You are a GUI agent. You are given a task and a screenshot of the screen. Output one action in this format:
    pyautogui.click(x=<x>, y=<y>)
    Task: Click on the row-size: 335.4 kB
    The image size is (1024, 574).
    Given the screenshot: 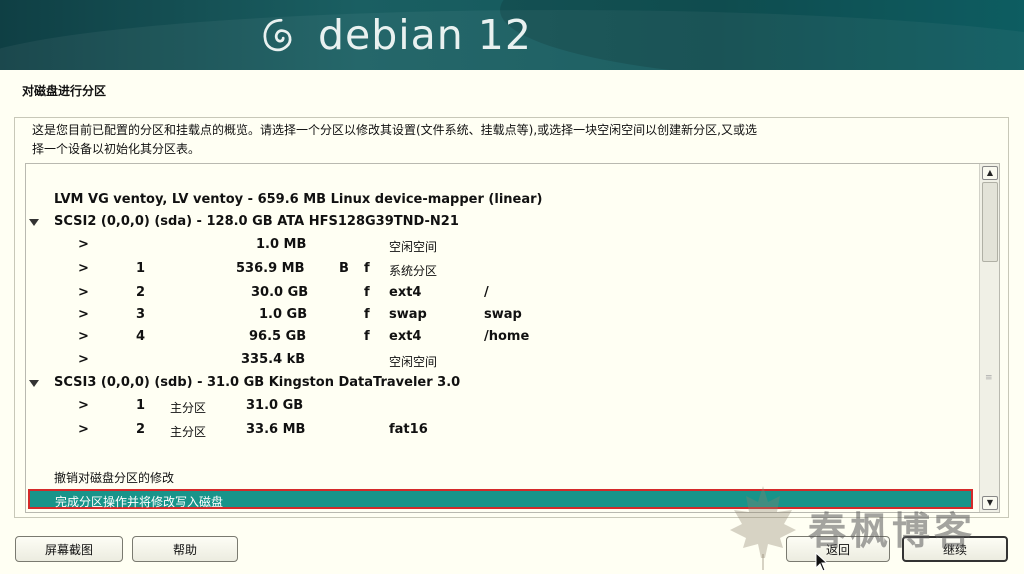 What is the action you would take?
    pyautogui.click(x=273, y=359)
    